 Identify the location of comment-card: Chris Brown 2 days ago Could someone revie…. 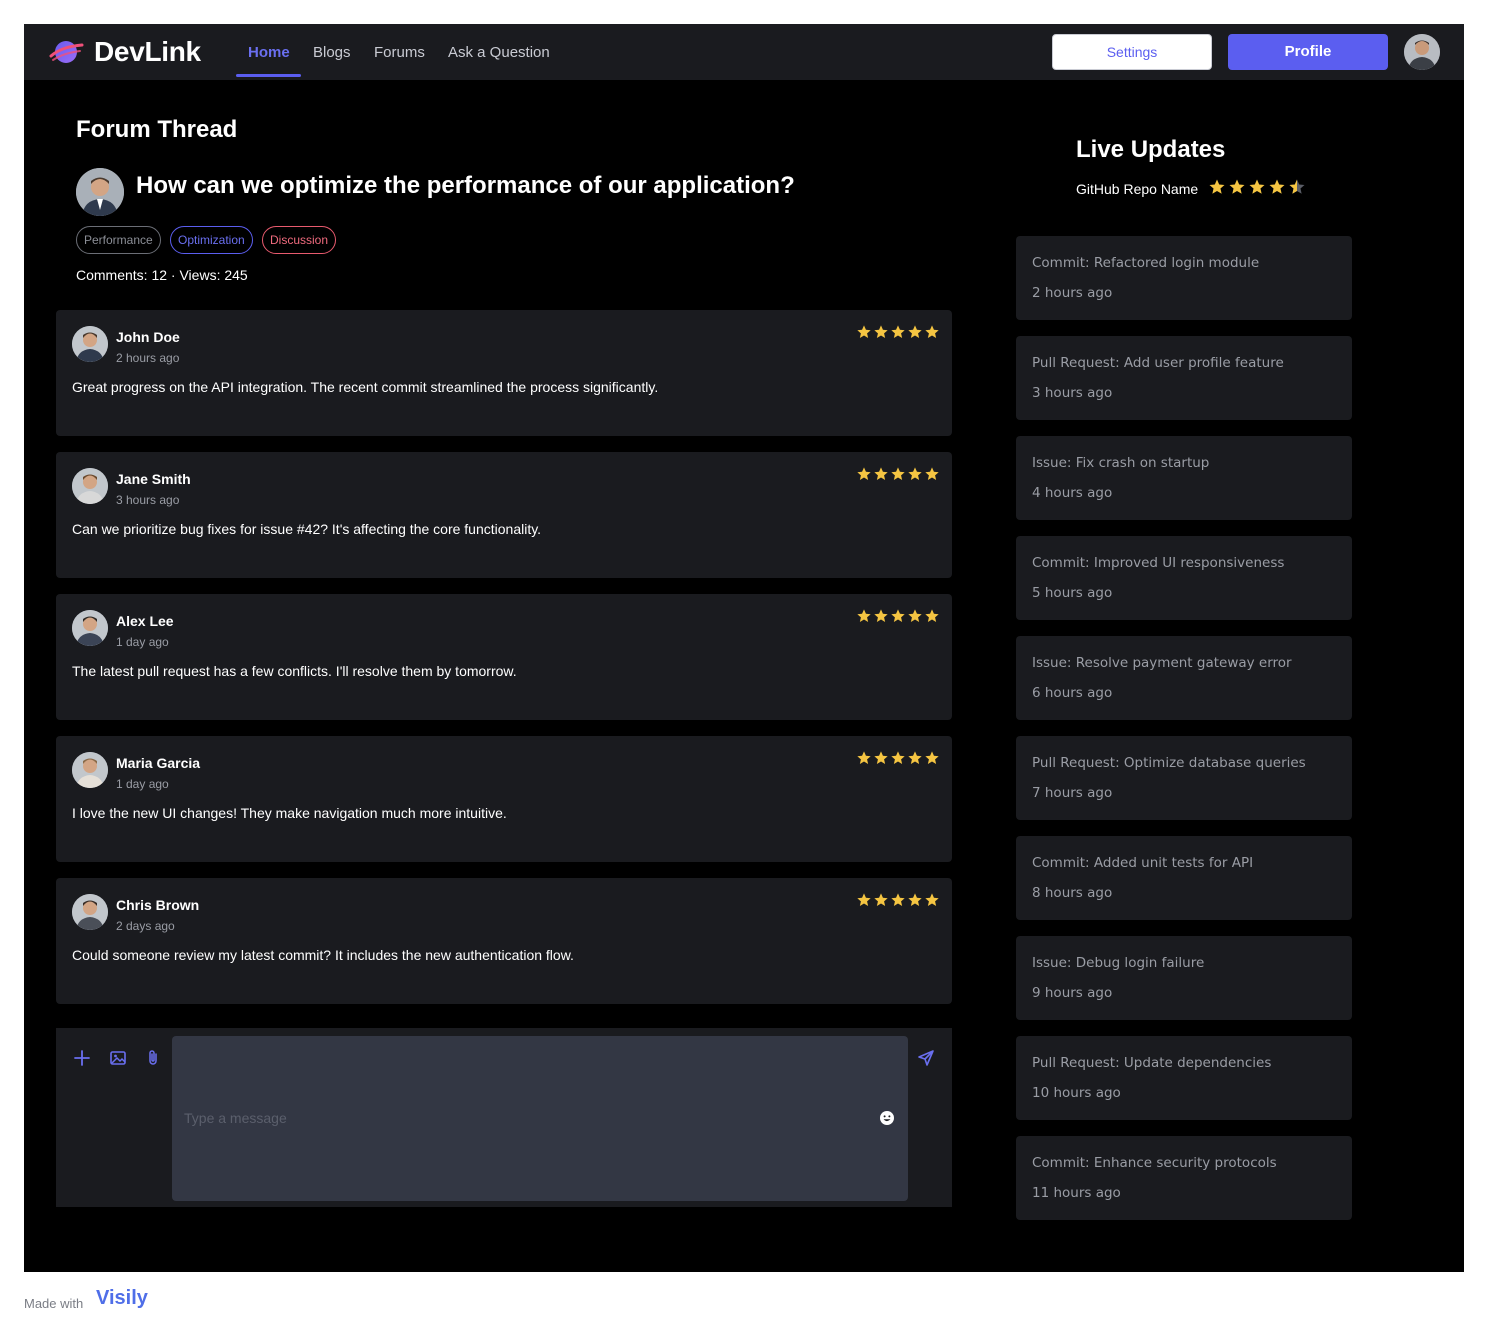
(504, 941).